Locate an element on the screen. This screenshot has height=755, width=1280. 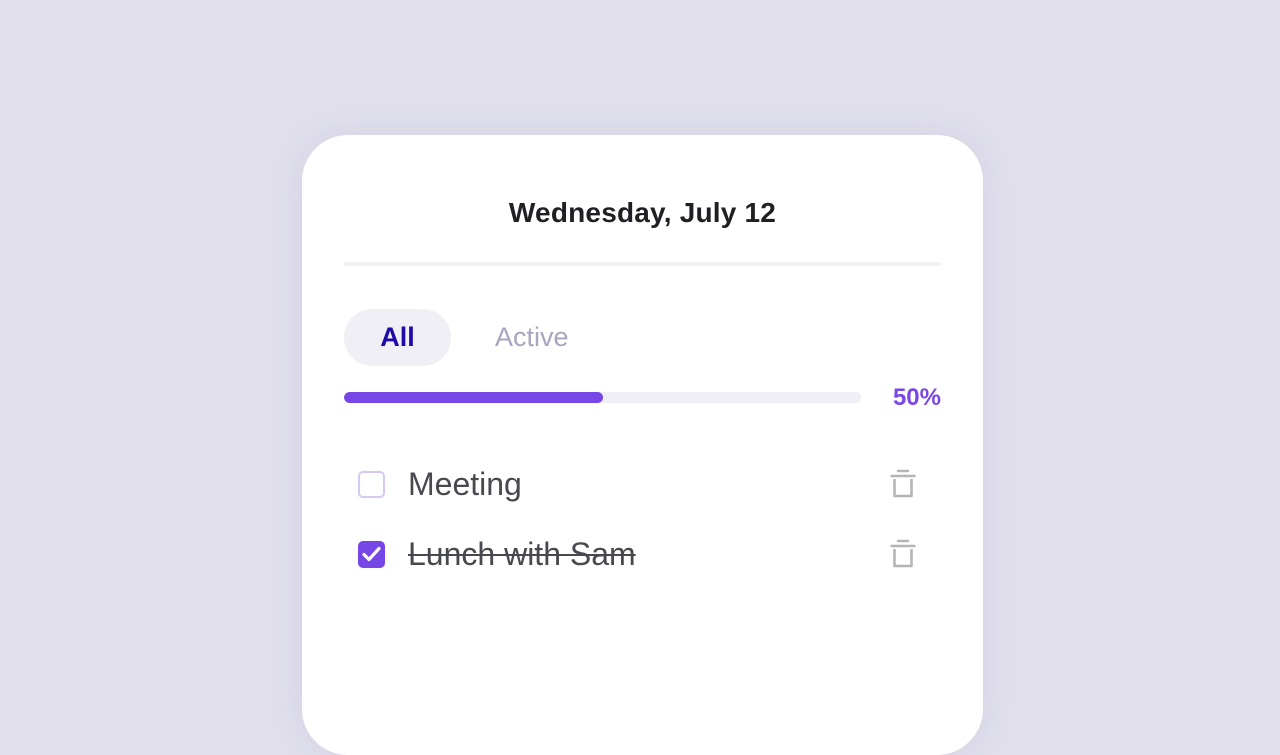
divider is located at coordinates (642, 264).